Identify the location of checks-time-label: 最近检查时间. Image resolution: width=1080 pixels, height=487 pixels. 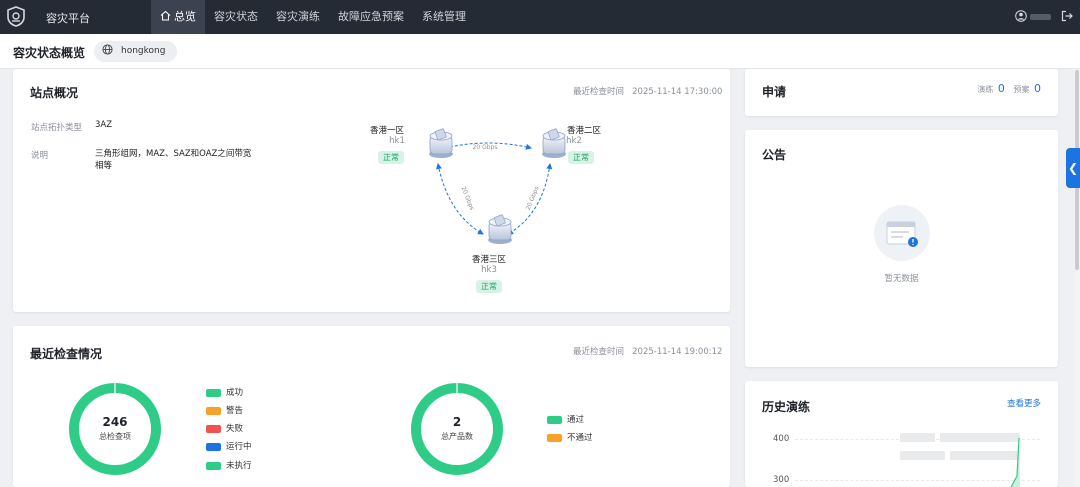
(599, 352).